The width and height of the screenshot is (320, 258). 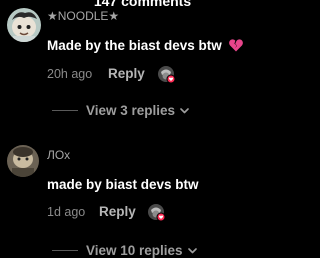 I want to click on comment-body: made by biast devs btw, so click(x=123, y=184).